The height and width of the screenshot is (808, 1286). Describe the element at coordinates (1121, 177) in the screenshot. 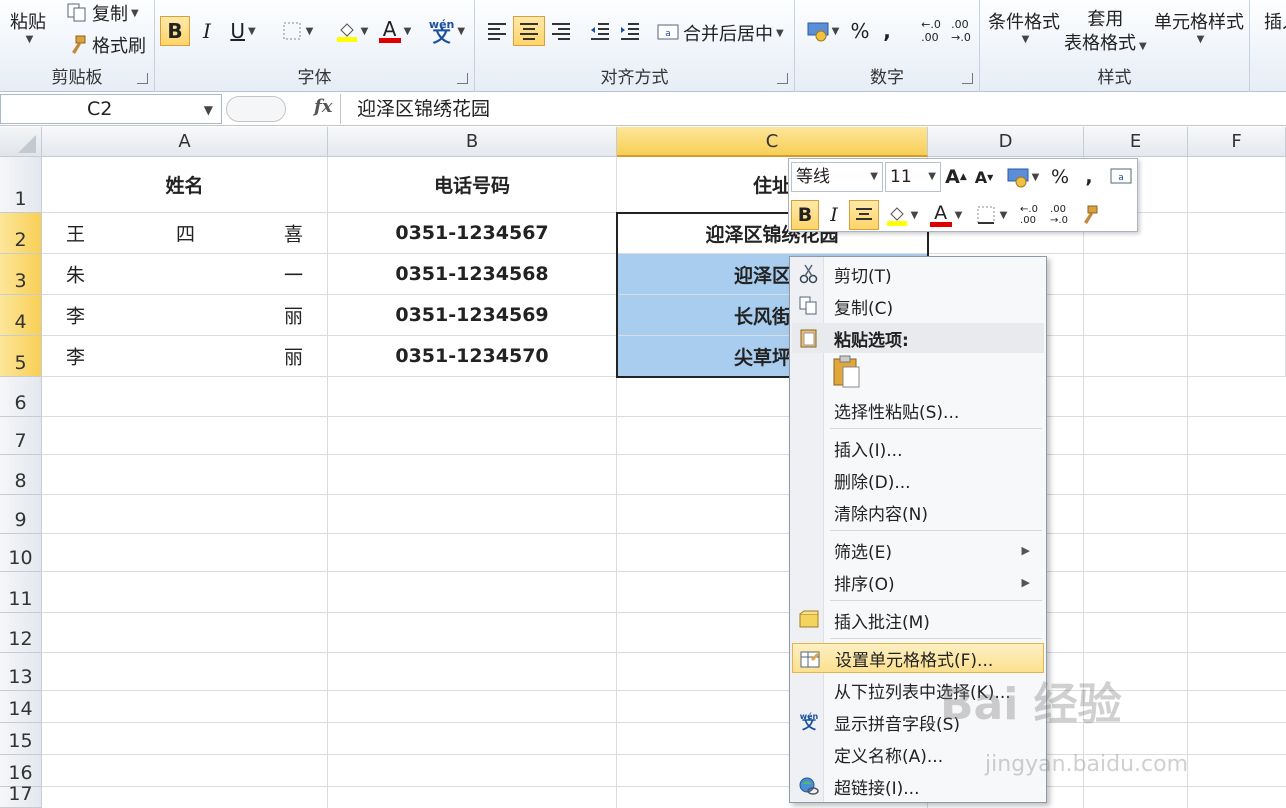

I see `mini-merge-button: a` at that location.